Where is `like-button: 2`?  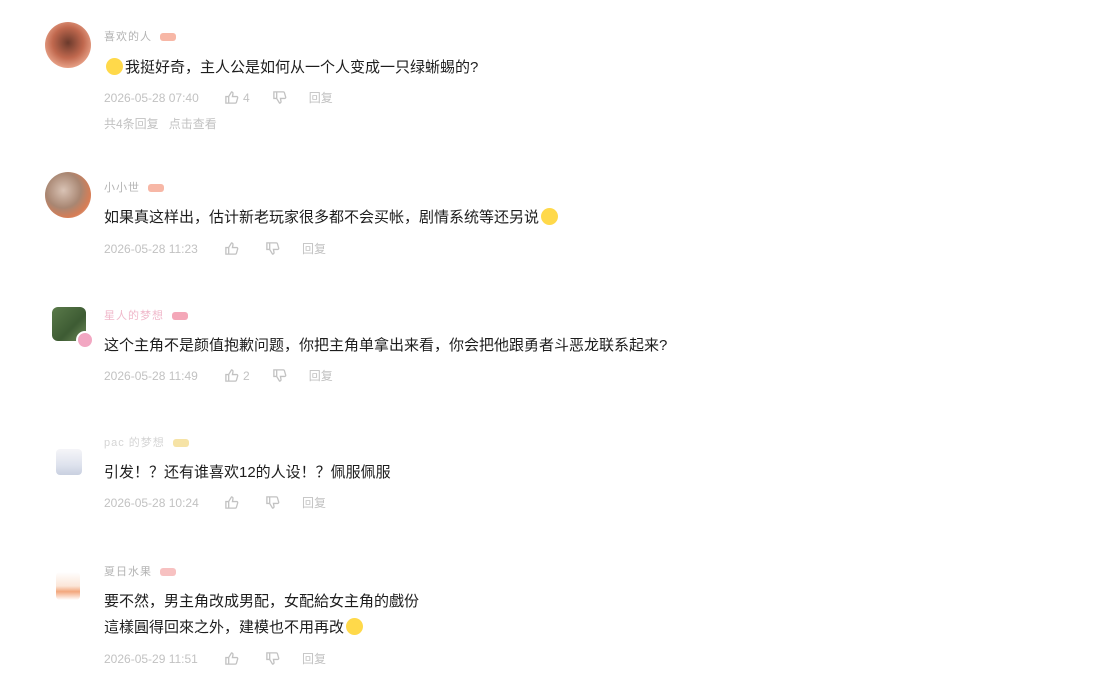 like-button: 2 is located at coordinates (237, 375).